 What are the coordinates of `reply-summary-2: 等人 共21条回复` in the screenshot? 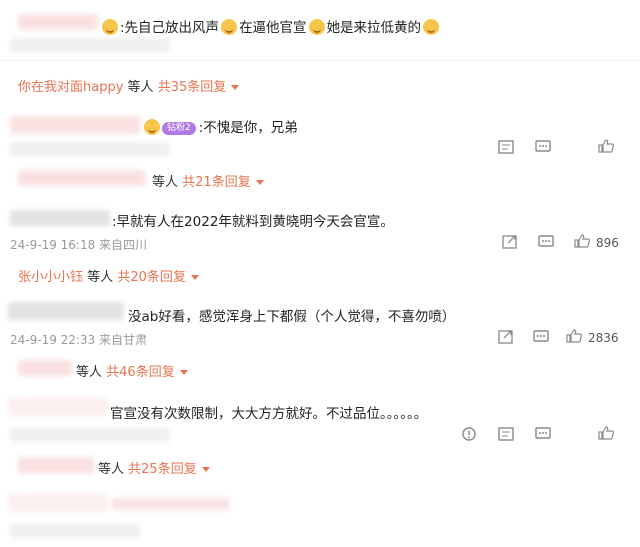 It's located at (208, 180).